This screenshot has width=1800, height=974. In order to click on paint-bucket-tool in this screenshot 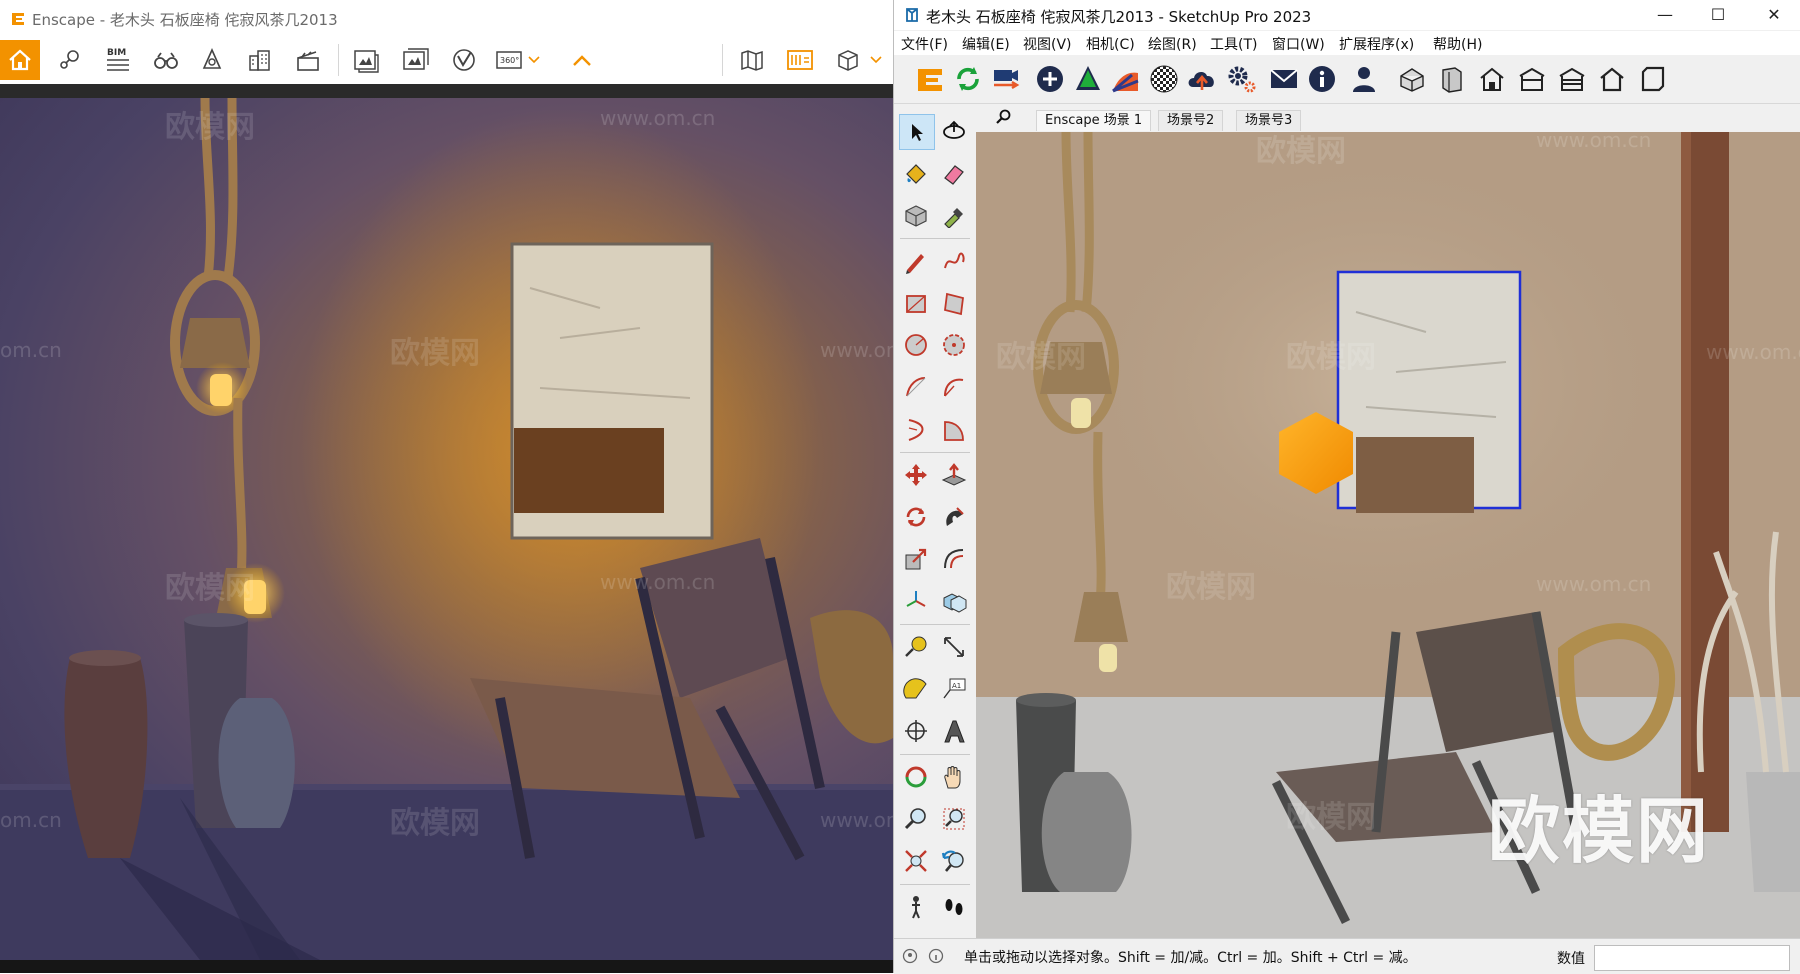, I will do `click(916, 173)`.